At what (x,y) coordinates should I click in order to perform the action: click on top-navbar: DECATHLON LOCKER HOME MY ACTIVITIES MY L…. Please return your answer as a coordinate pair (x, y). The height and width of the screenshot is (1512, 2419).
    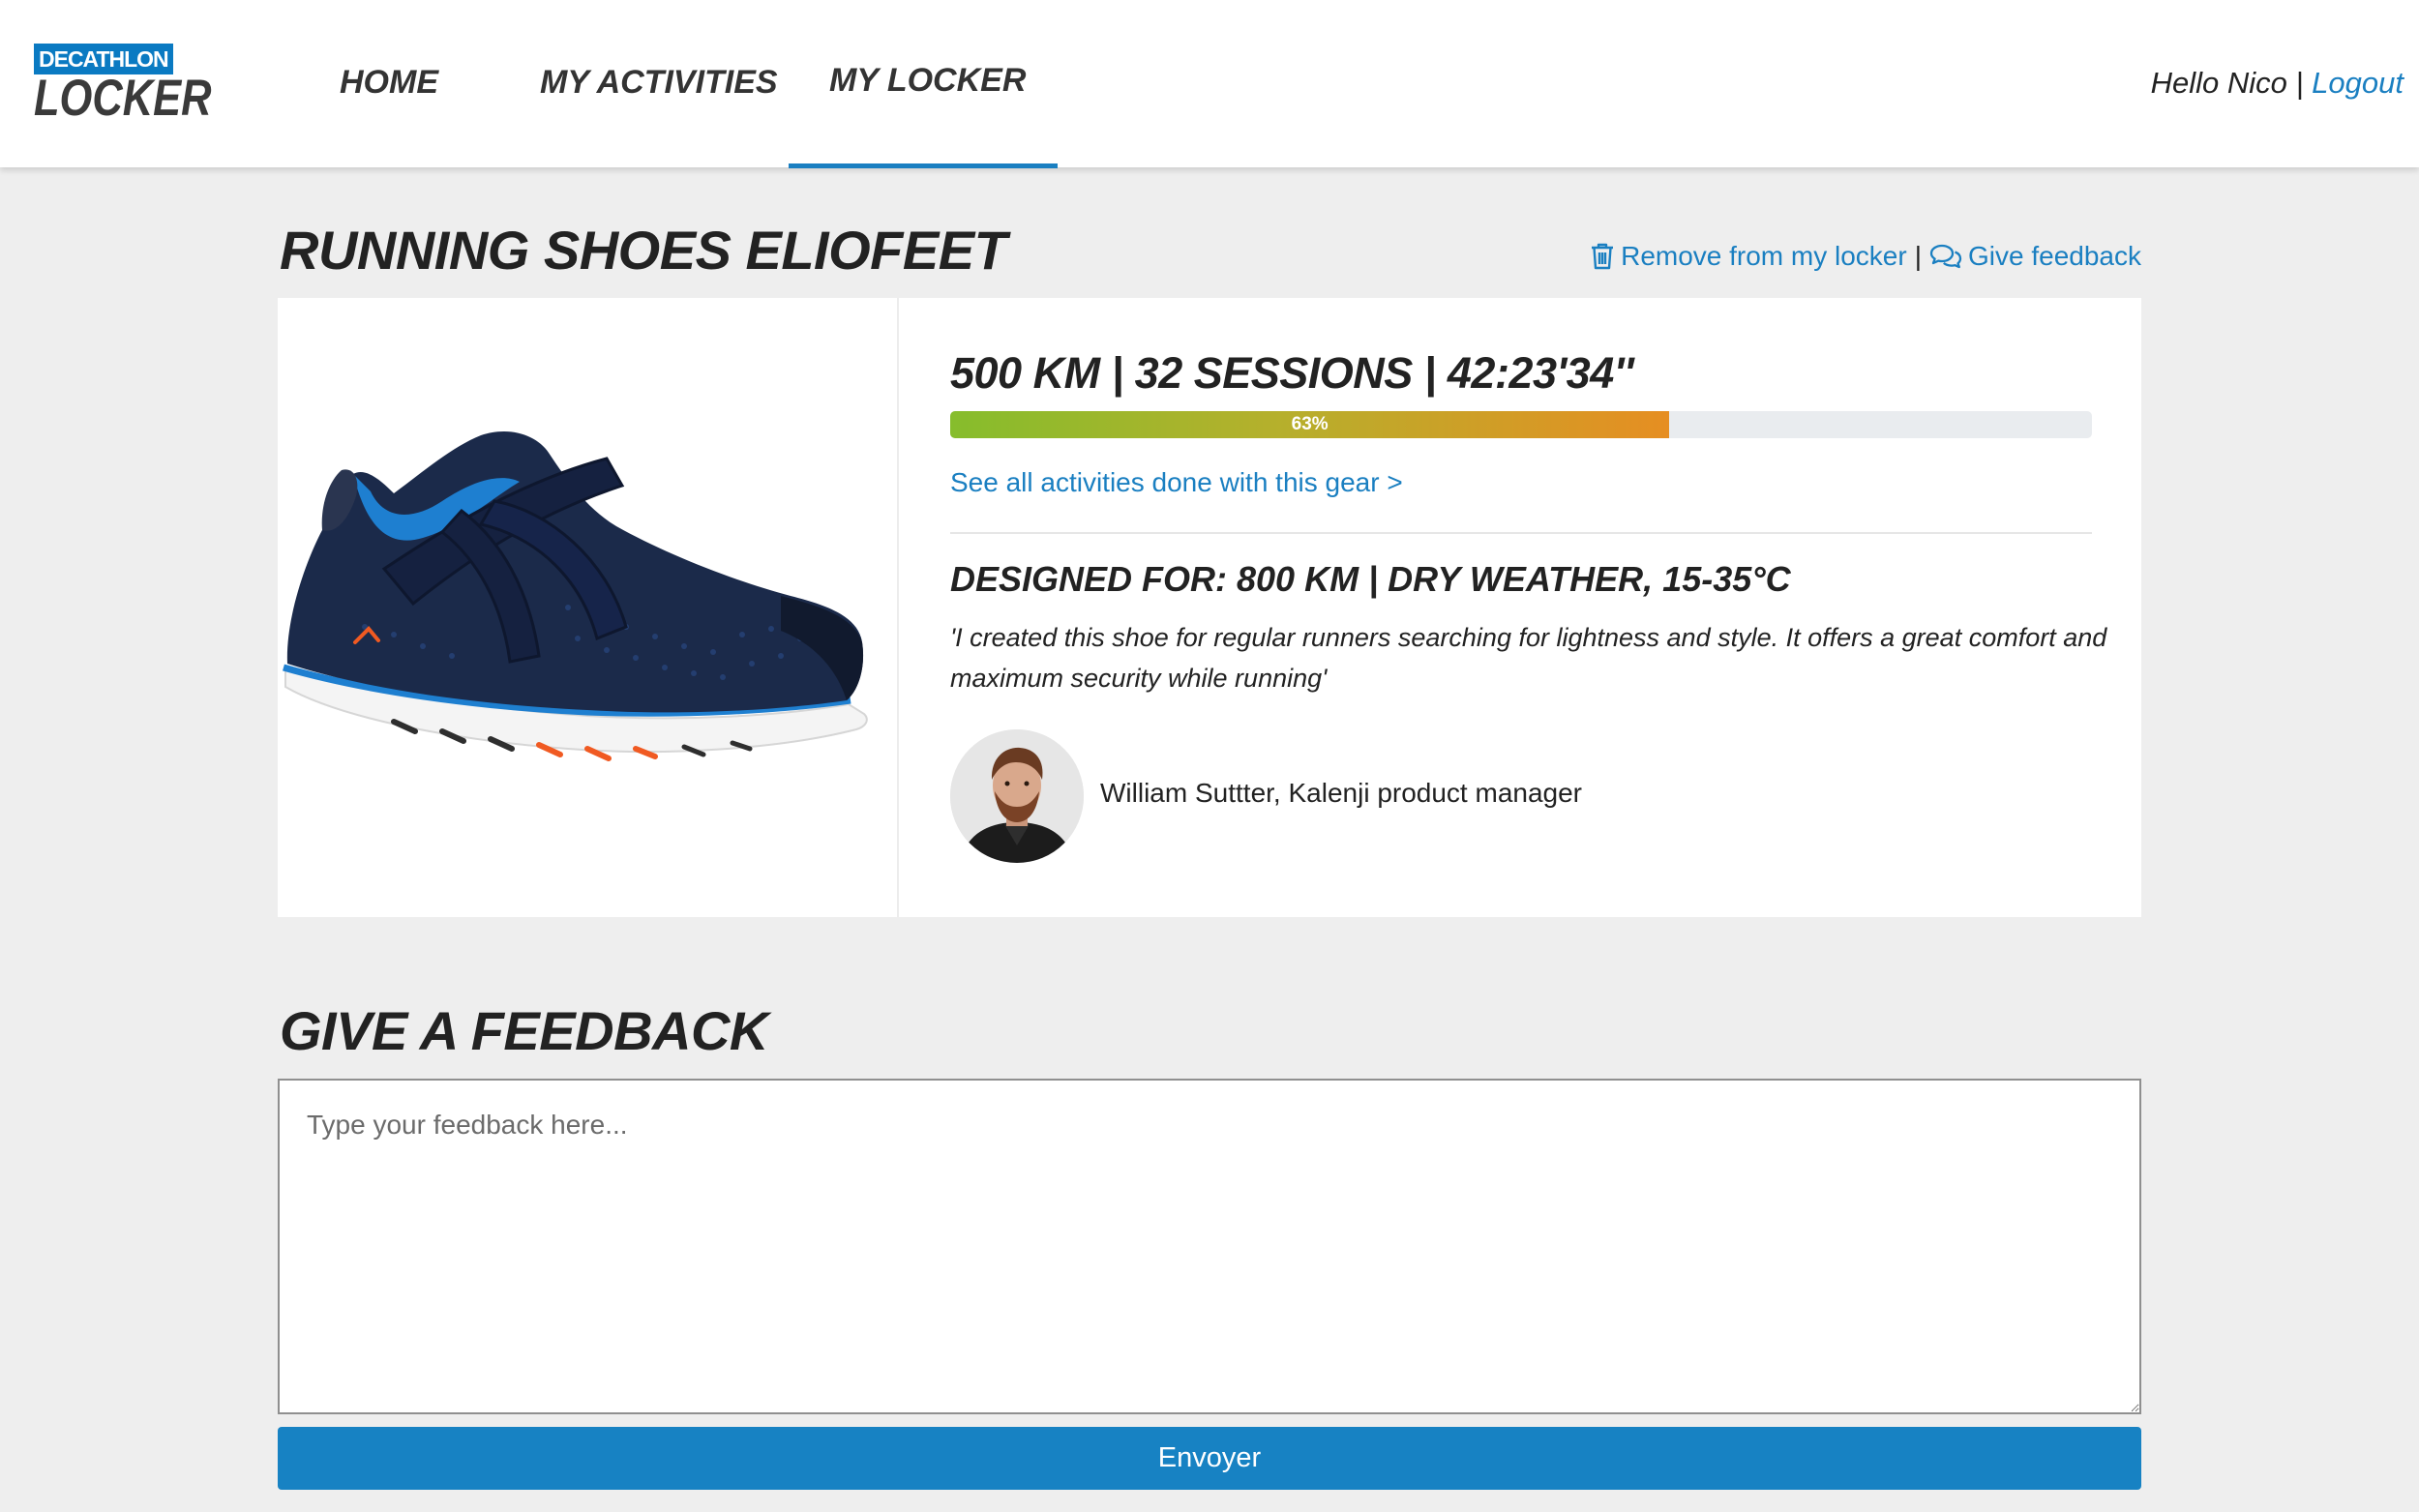
    Looking at the image, I should click on (1209, 84).